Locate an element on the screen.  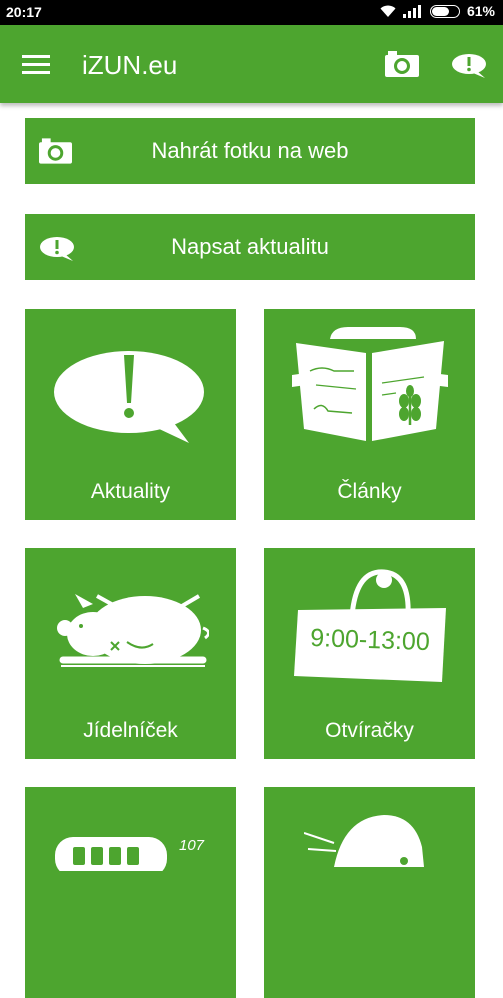
menu-icon is located at coordinates (36, 64).